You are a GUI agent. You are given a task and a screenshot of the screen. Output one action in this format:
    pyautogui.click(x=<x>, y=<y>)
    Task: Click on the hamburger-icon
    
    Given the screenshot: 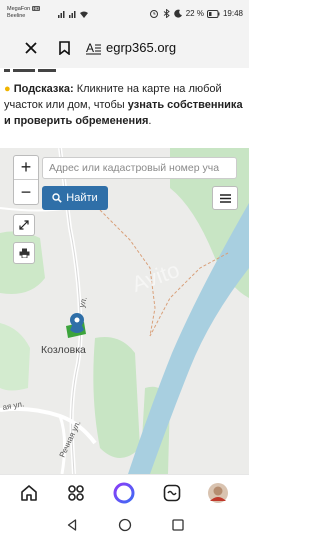 What is the action you would take?
    pyautogui.click(x=225, y=198)
    